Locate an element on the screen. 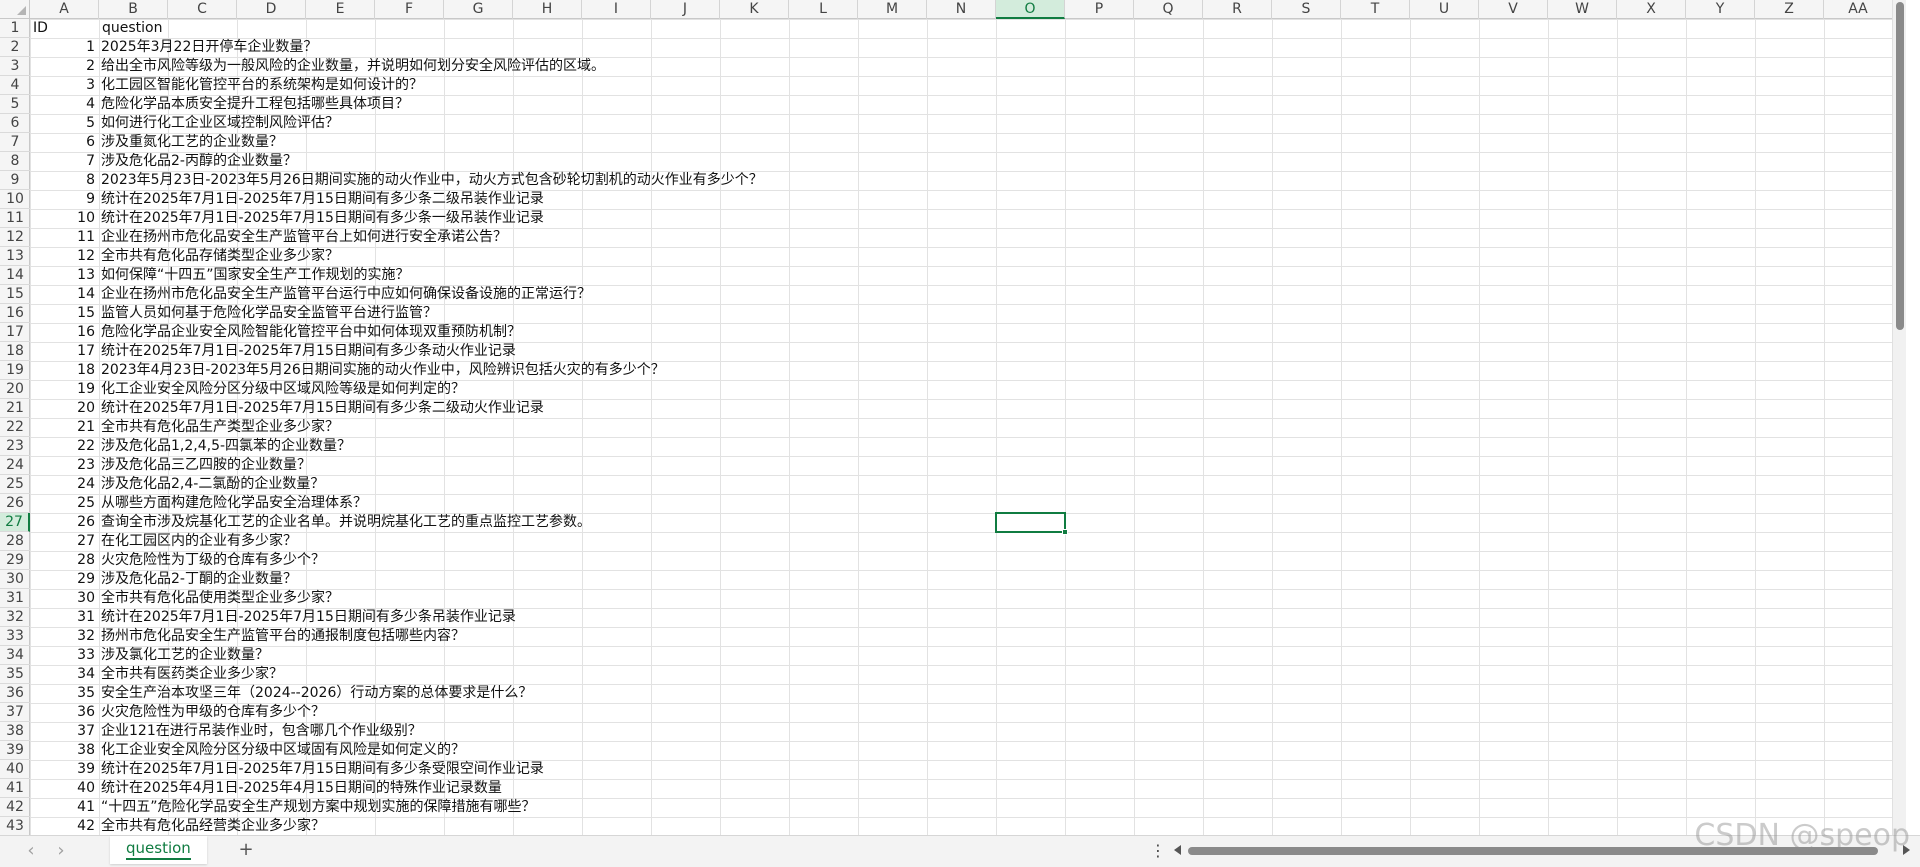 This screenshot has height=867, width=1920. column-header-D: D is located at coordinates (271, 9).